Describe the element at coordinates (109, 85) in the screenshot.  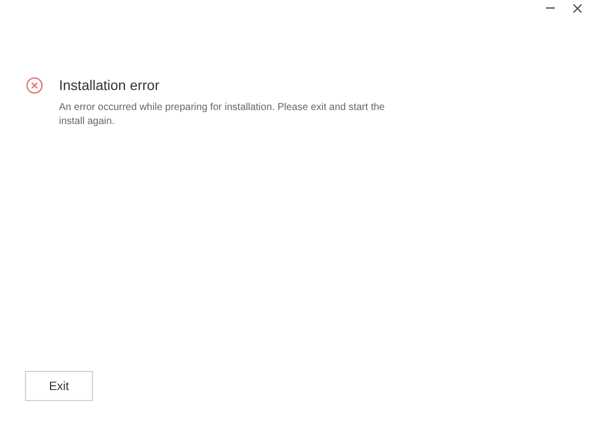
I see `error-title: Installation error` at that location.